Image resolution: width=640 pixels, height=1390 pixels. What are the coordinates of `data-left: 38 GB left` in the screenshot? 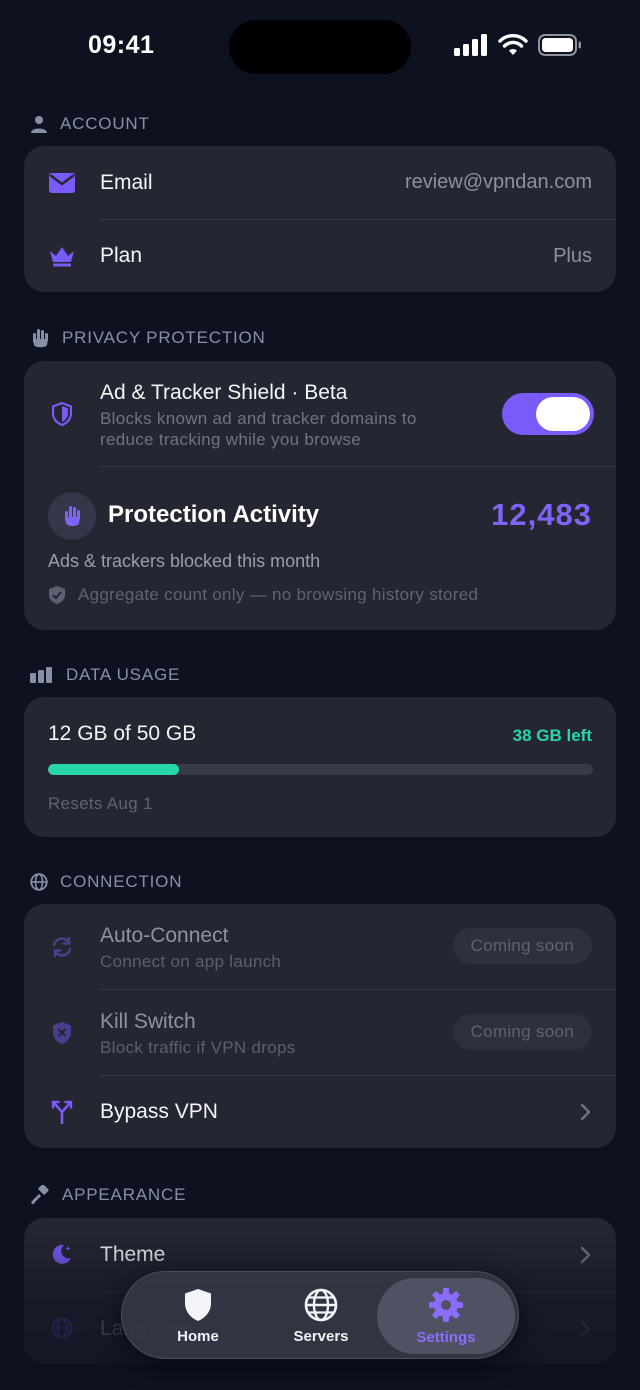 It's located at (552, 735).